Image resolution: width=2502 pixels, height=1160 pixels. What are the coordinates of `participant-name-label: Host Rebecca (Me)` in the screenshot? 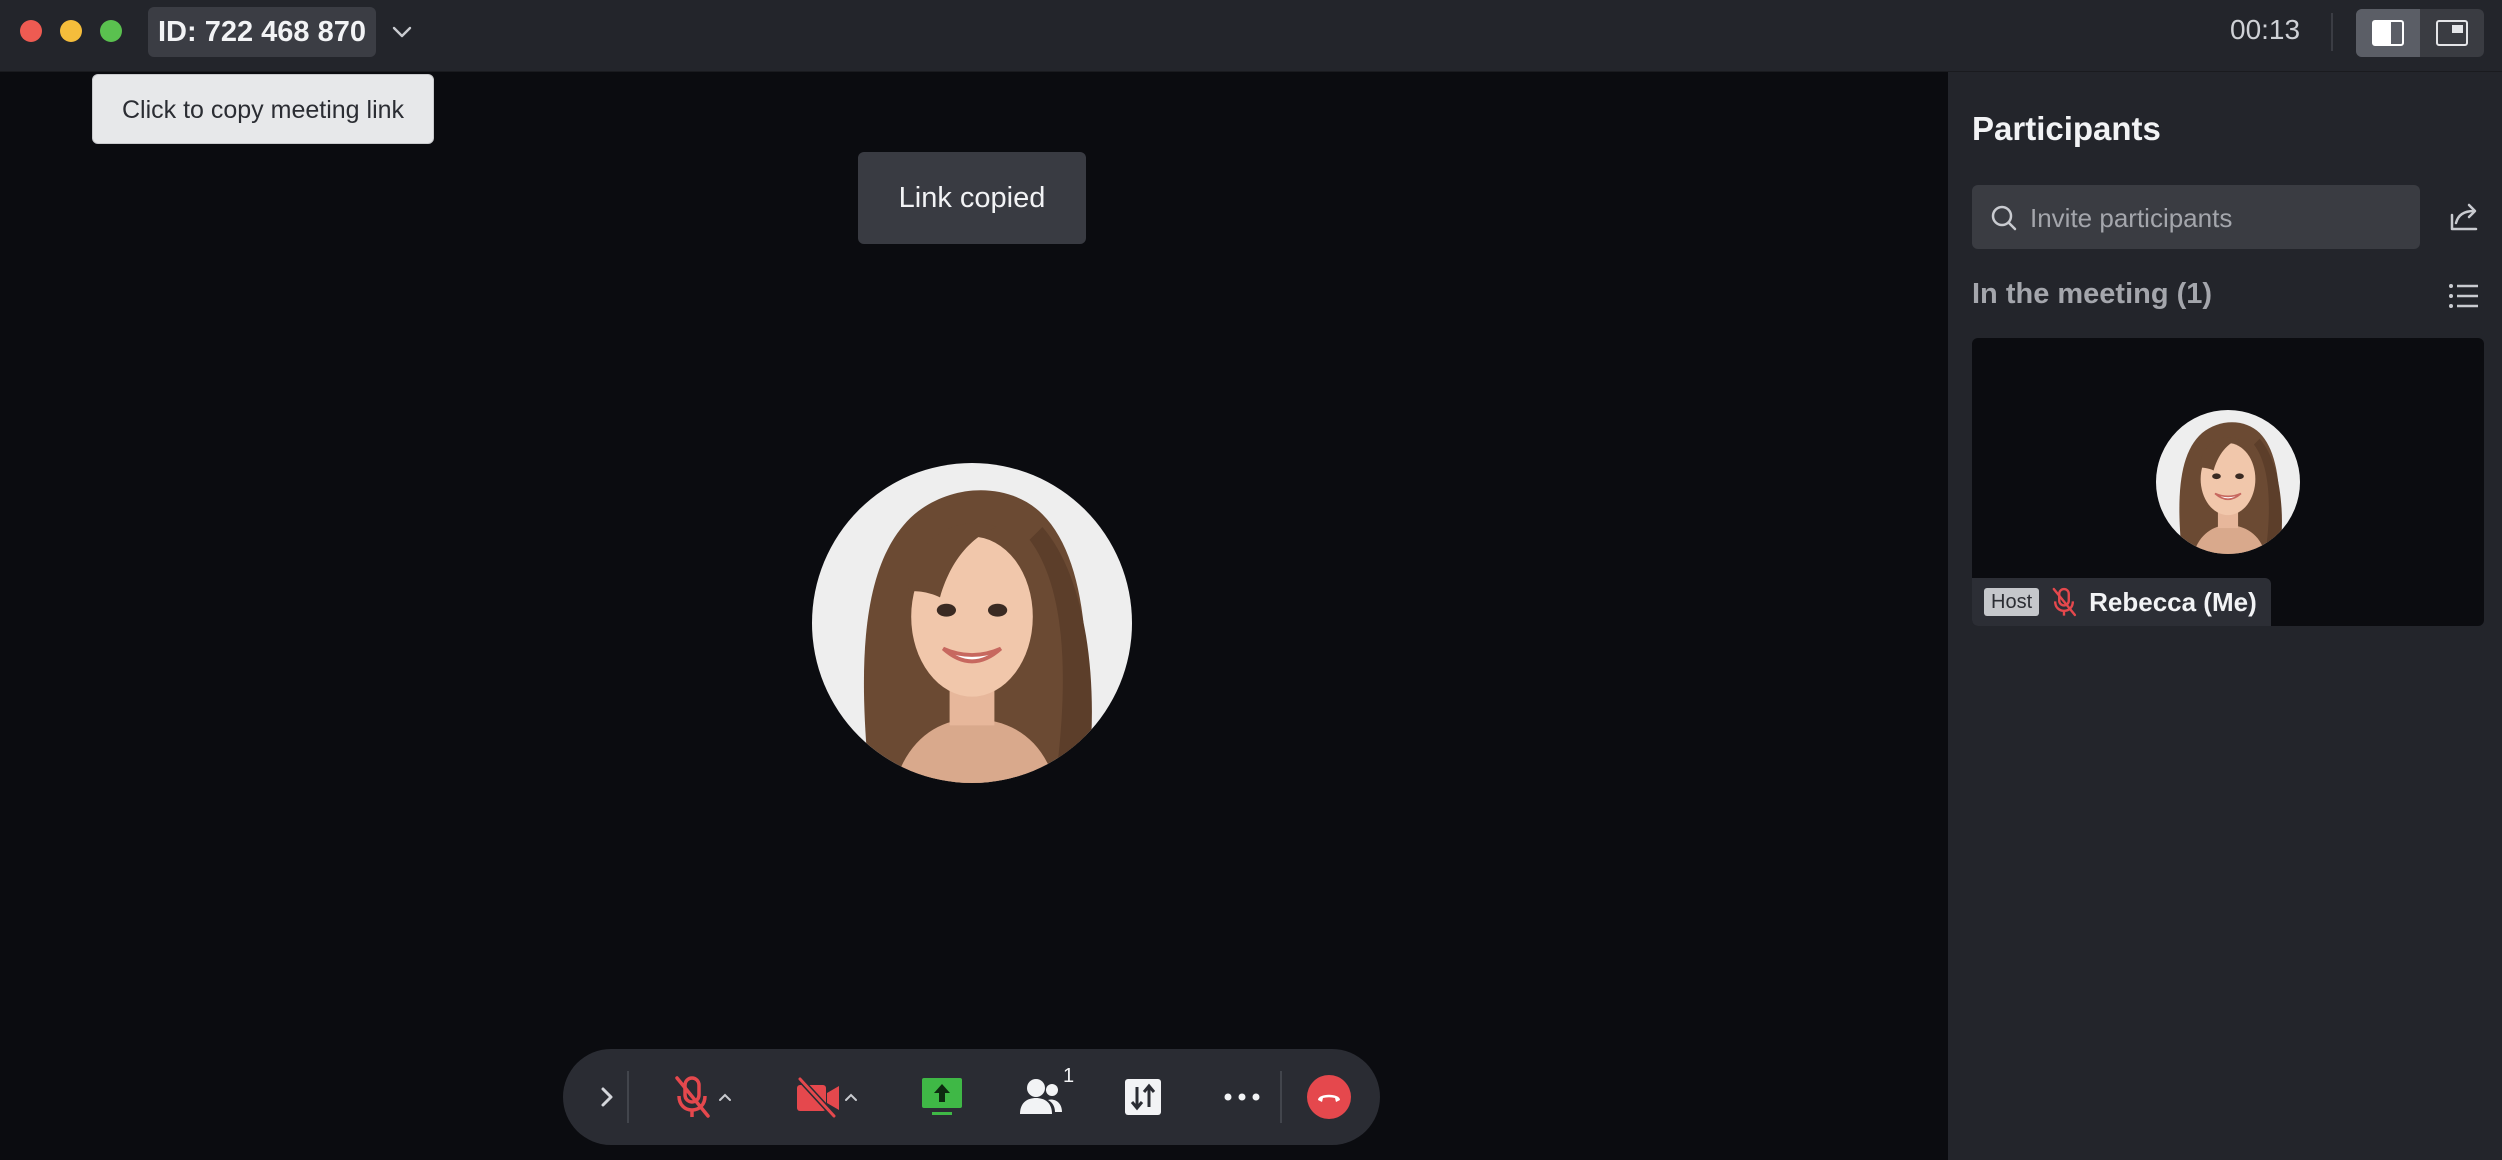 It's located at (2121, 602).